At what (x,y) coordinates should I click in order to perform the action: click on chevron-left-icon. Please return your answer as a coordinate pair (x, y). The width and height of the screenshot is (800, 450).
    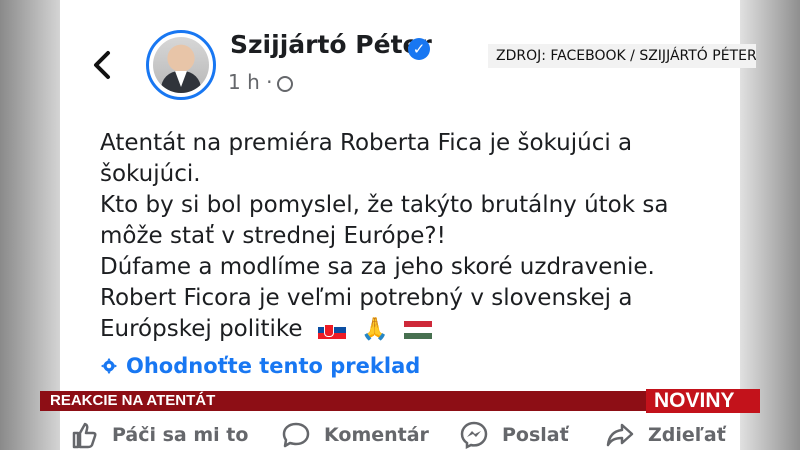
    Looking at the image, I should click on (102, 65).